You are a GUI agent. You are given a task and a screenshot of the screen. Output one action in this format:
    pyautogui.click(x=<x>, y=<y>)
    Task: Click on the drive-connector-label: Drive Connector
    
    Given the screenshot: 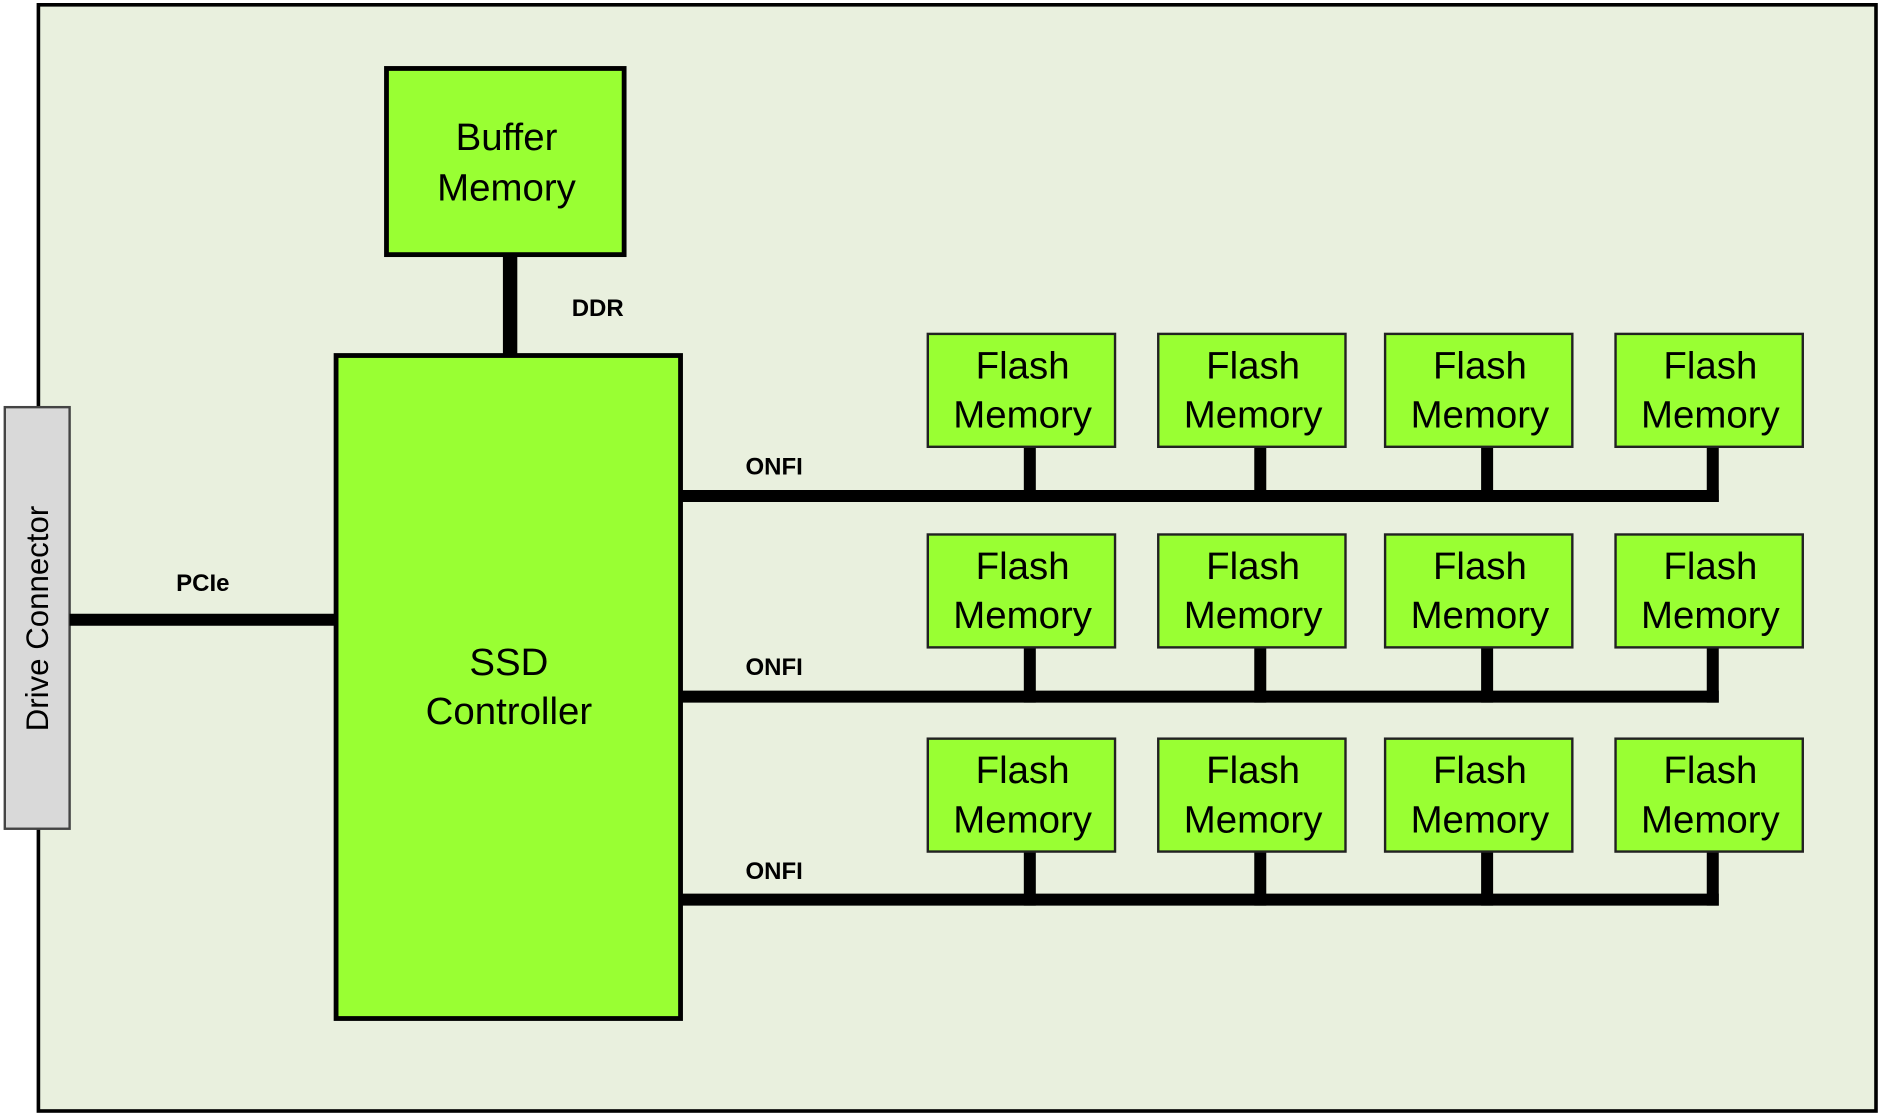 What is the action you would take?
    pyautogui.click(x=37, y=619)
    